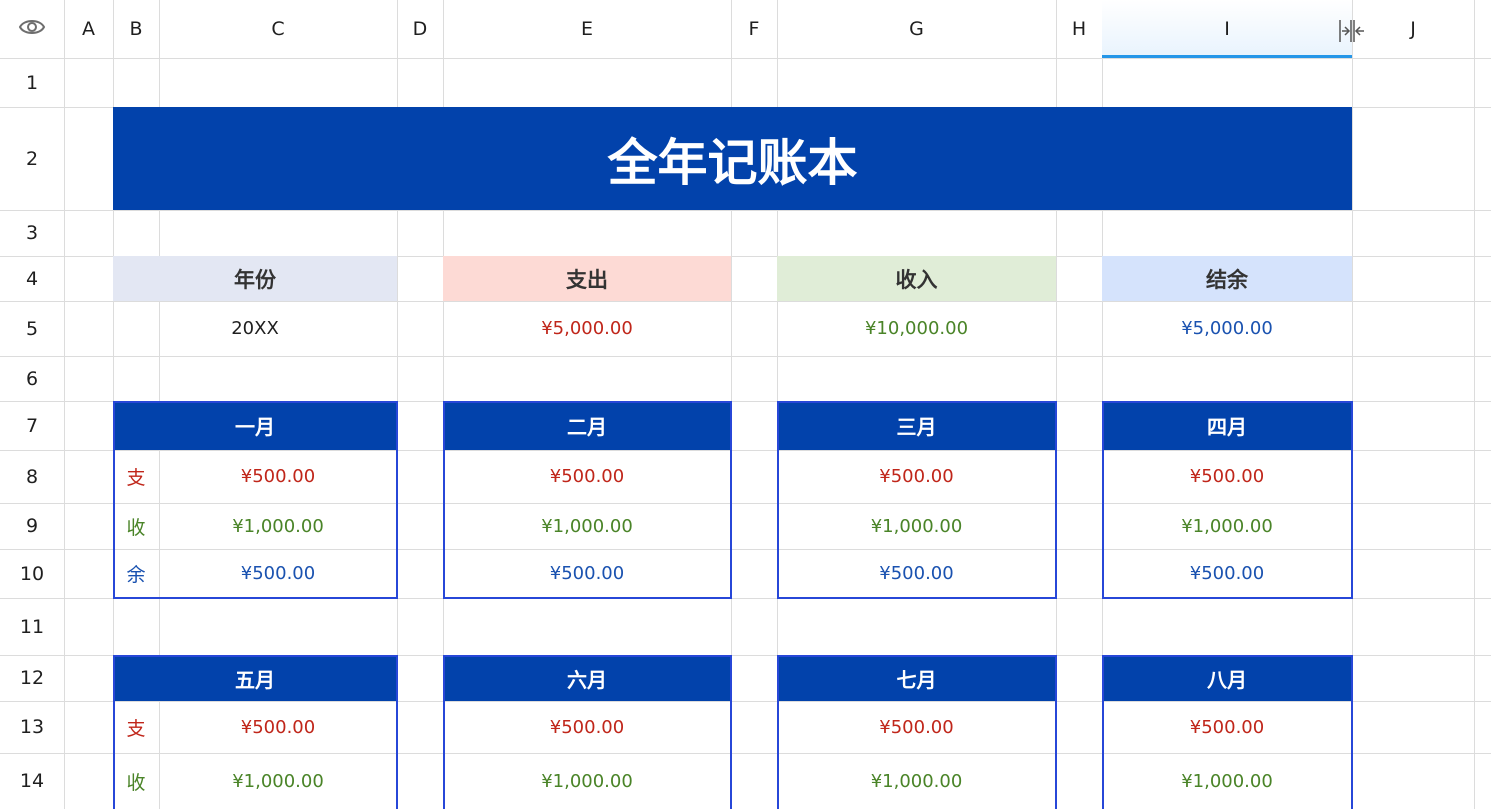  Describe the element at coordinates (255, 328) in the screenshot. I see `summary-value-year: 20XX` at that location.